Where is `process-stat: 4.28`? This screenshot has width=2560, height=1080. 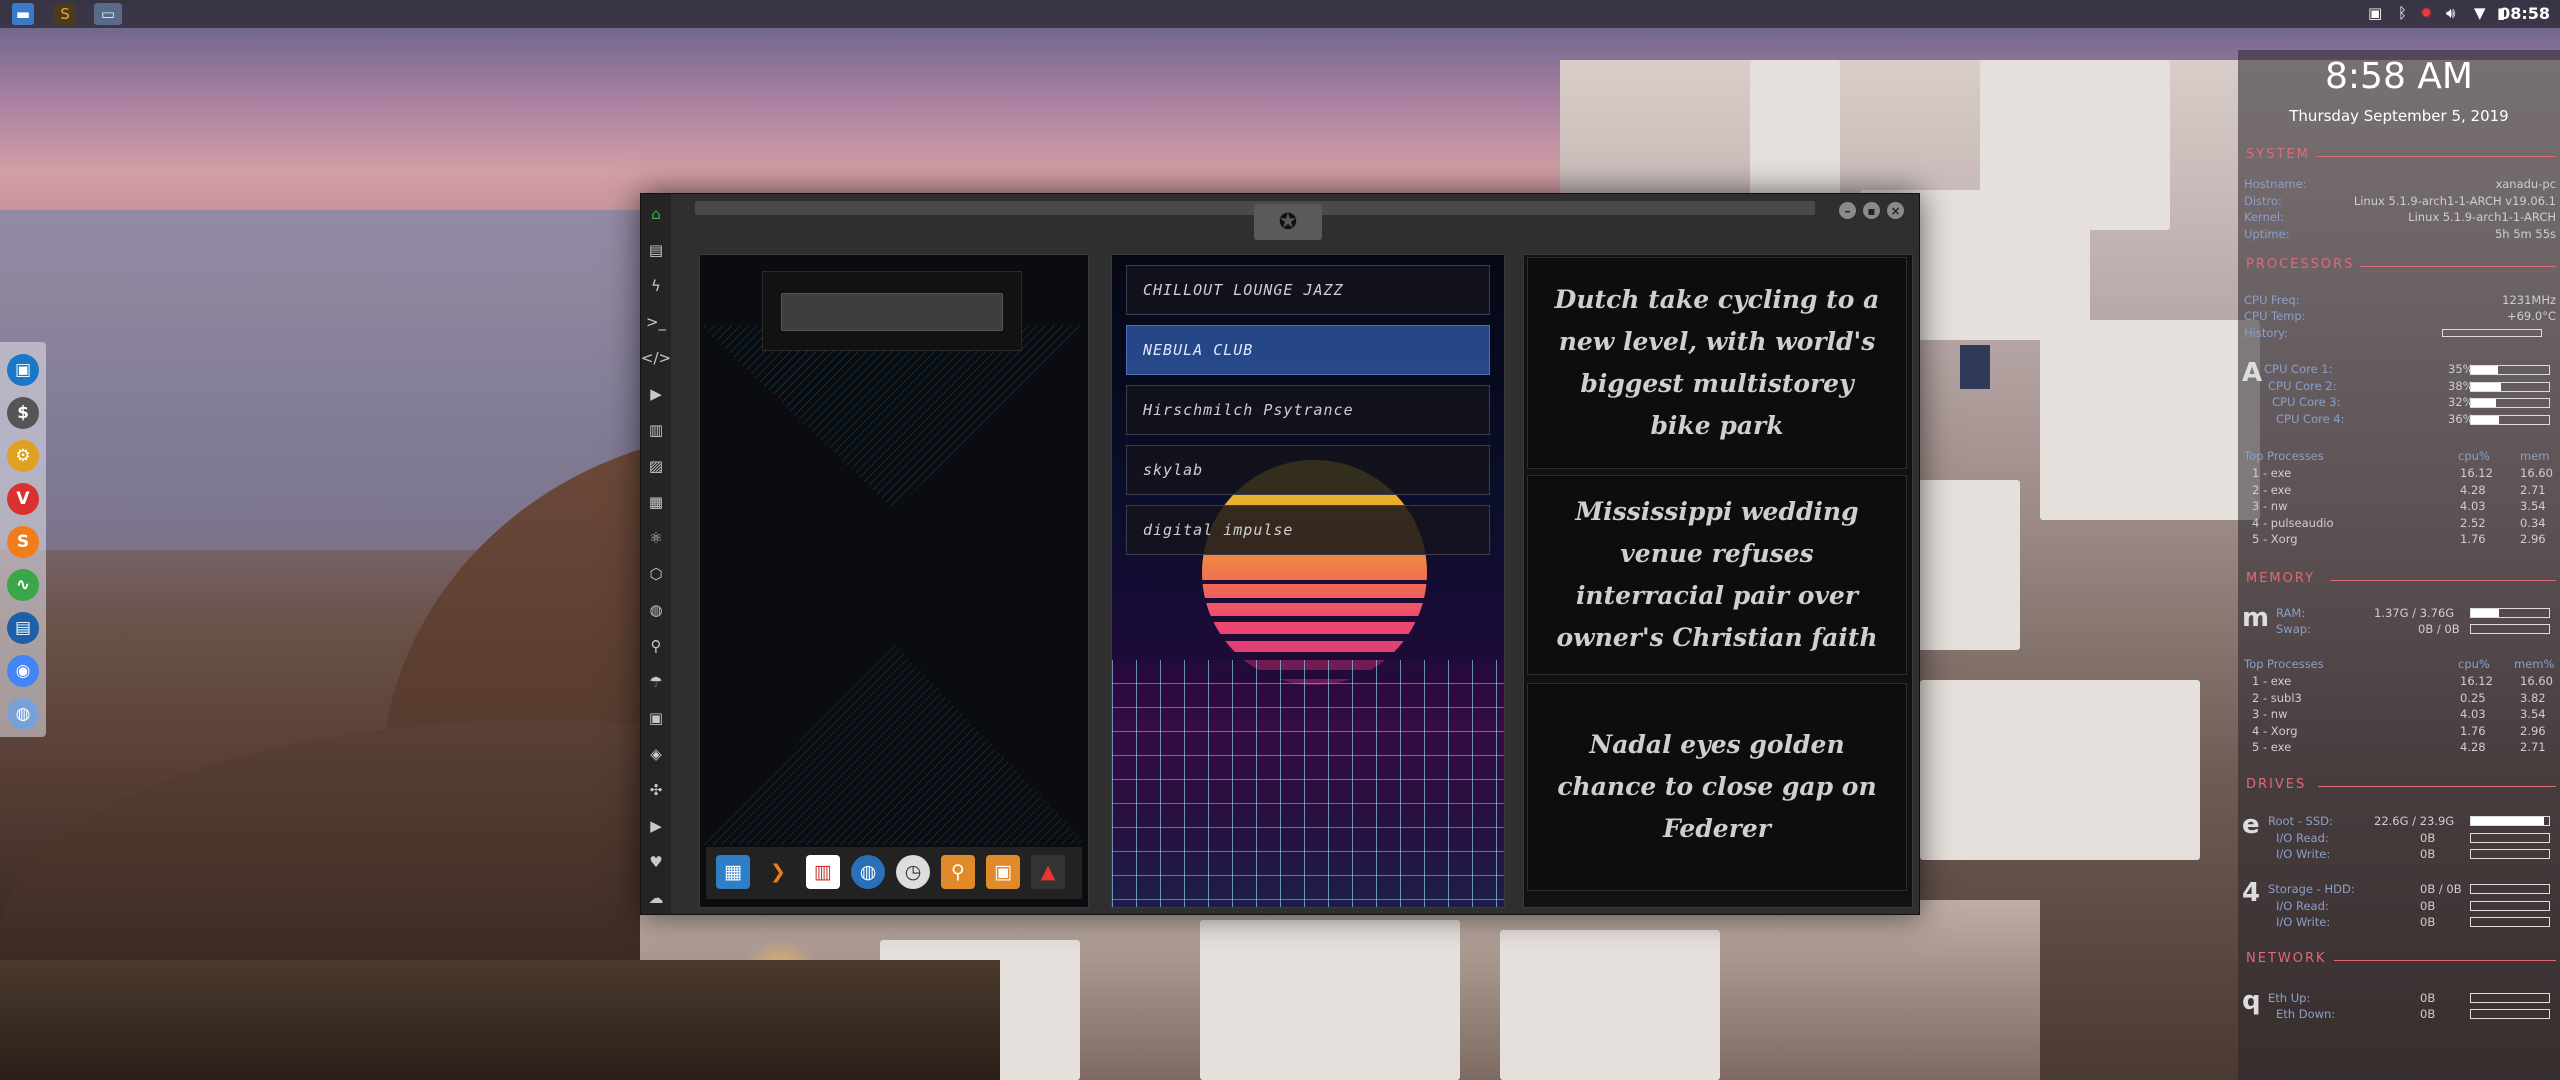 process-stat: 4.28 is located at coordinates (2473, 489).